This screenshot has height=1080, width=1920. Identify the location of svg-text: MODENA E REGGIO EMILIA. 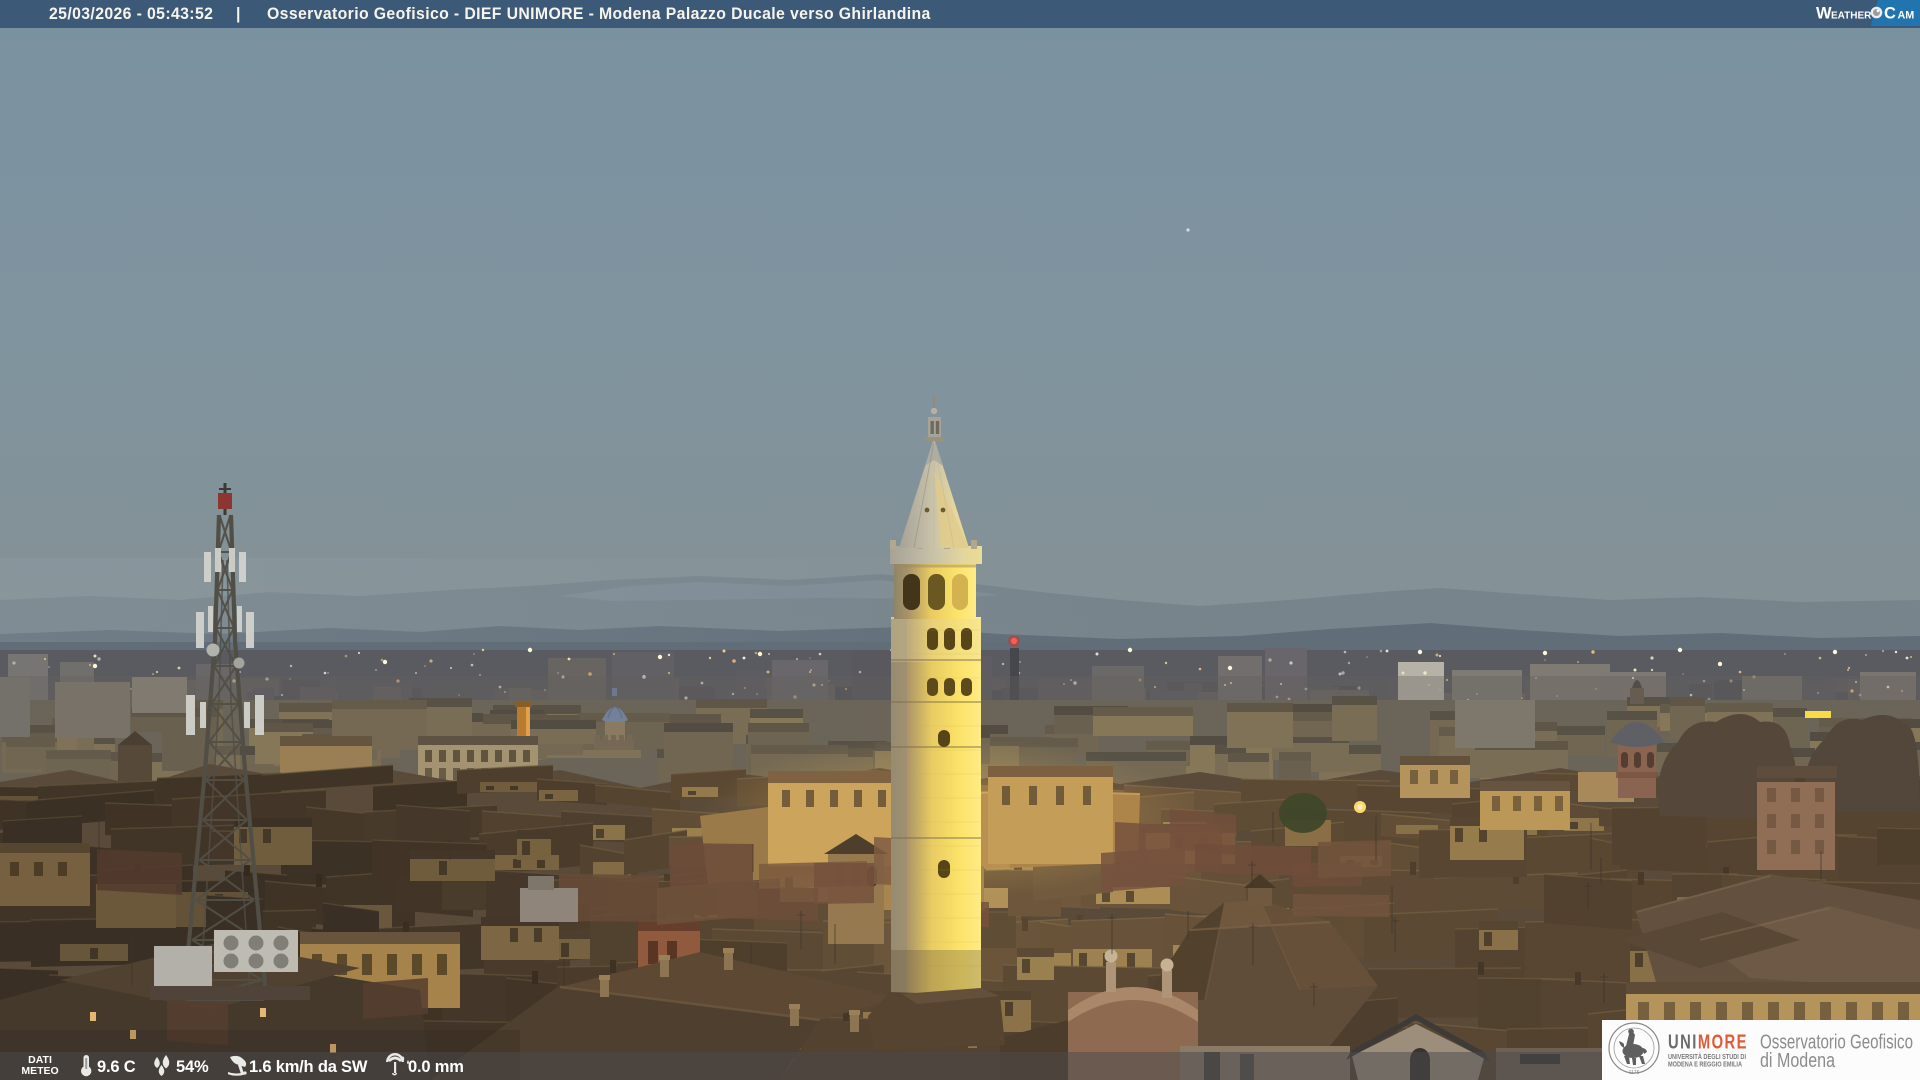
(1705, 1064).